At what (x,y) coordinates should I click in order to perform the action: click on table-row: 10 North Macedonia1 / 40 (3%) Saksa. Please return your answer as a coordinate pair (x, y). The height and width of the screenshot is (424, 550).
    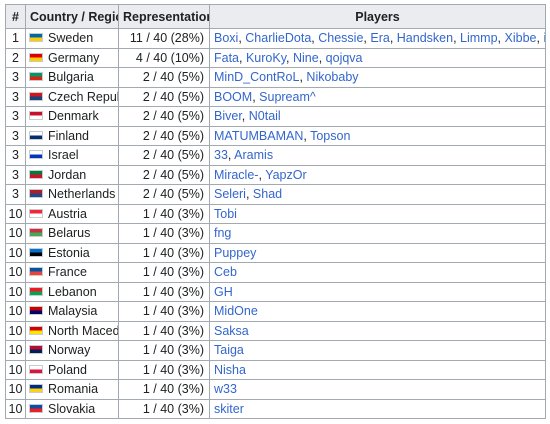
    Looking at the image, I should click on (275, 330).